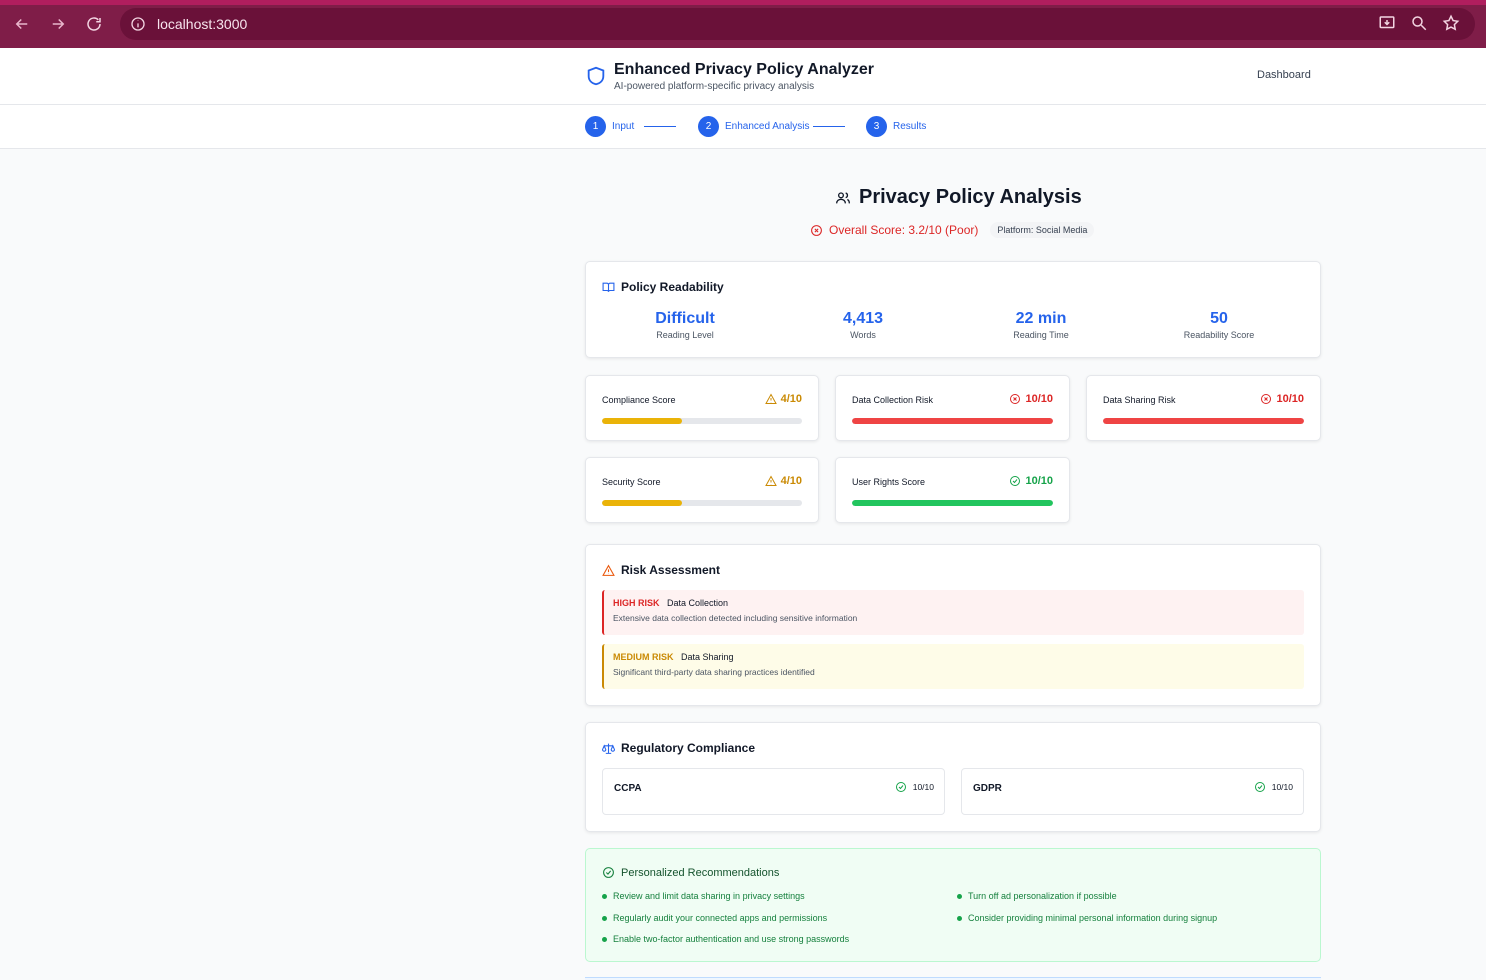 This screenshot has height=980, width=1486. Describe the element at coordinates (952, 490) in the screenshot. I see `score-card-user-rights: User Rights Score 10/10` at that location.